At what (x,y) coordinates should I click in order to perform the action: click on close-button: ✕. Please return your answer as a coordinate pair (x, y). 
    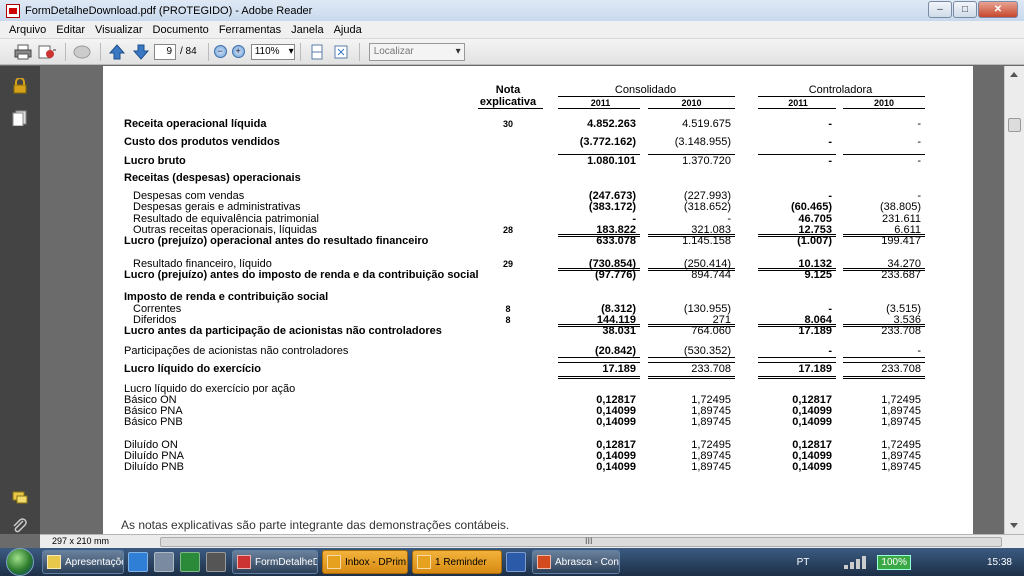
    Looking at the image, I should click on (998, 9).